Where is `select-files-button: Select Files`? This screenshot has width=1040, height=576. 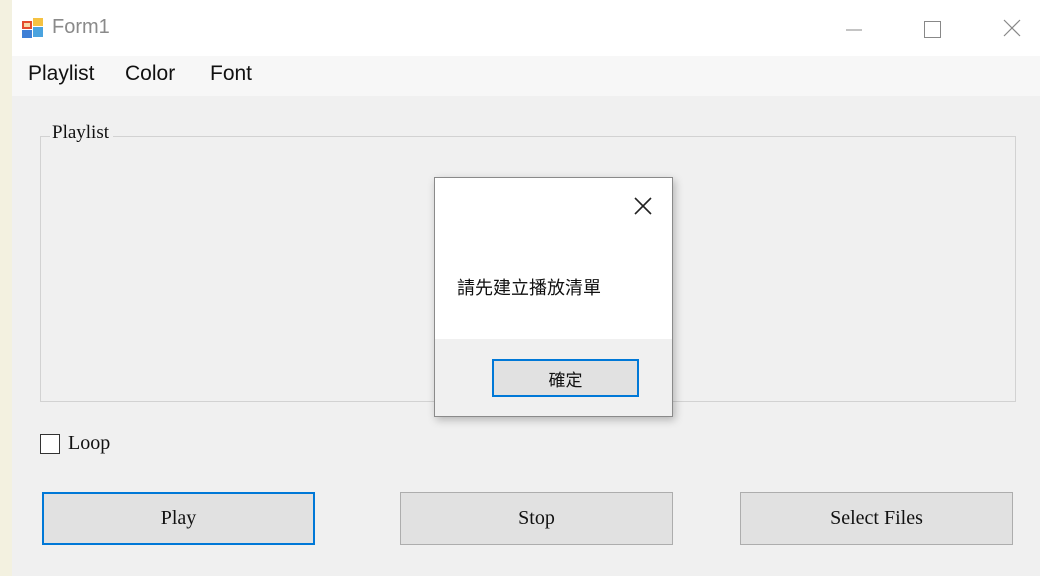 select-files-button: Select Files is located at coordinates (876, 518).